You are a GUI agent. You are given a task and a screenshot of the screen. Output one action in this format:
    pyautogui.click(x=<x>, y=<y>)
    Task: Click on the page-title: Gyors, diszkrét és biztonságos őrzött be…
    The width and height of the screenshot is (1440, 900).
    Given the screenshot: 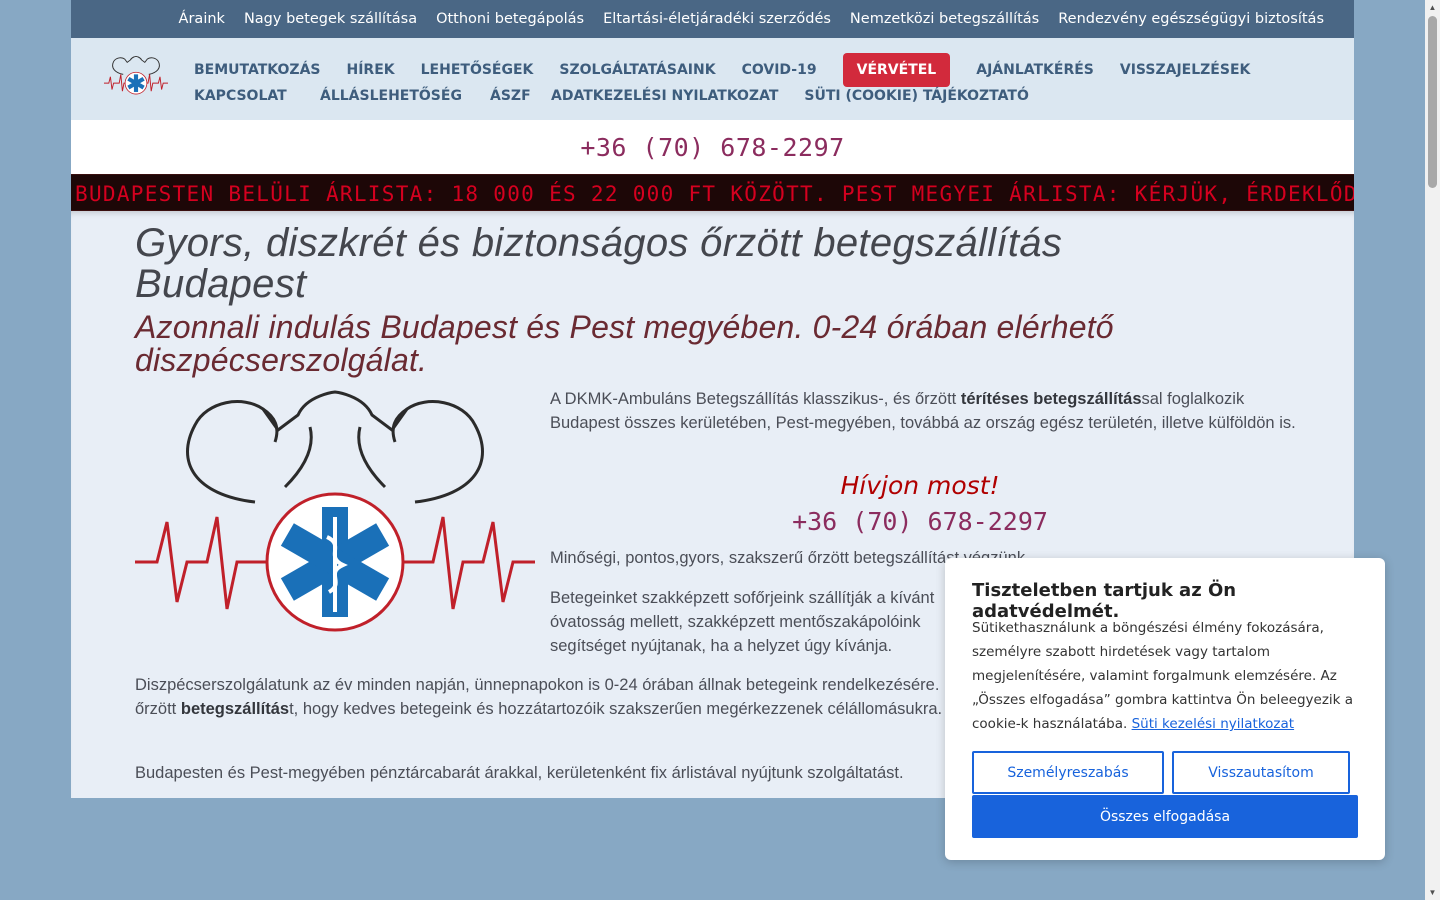 What is the action you would take?
    pyautogui.click(x=599, y=263)
    